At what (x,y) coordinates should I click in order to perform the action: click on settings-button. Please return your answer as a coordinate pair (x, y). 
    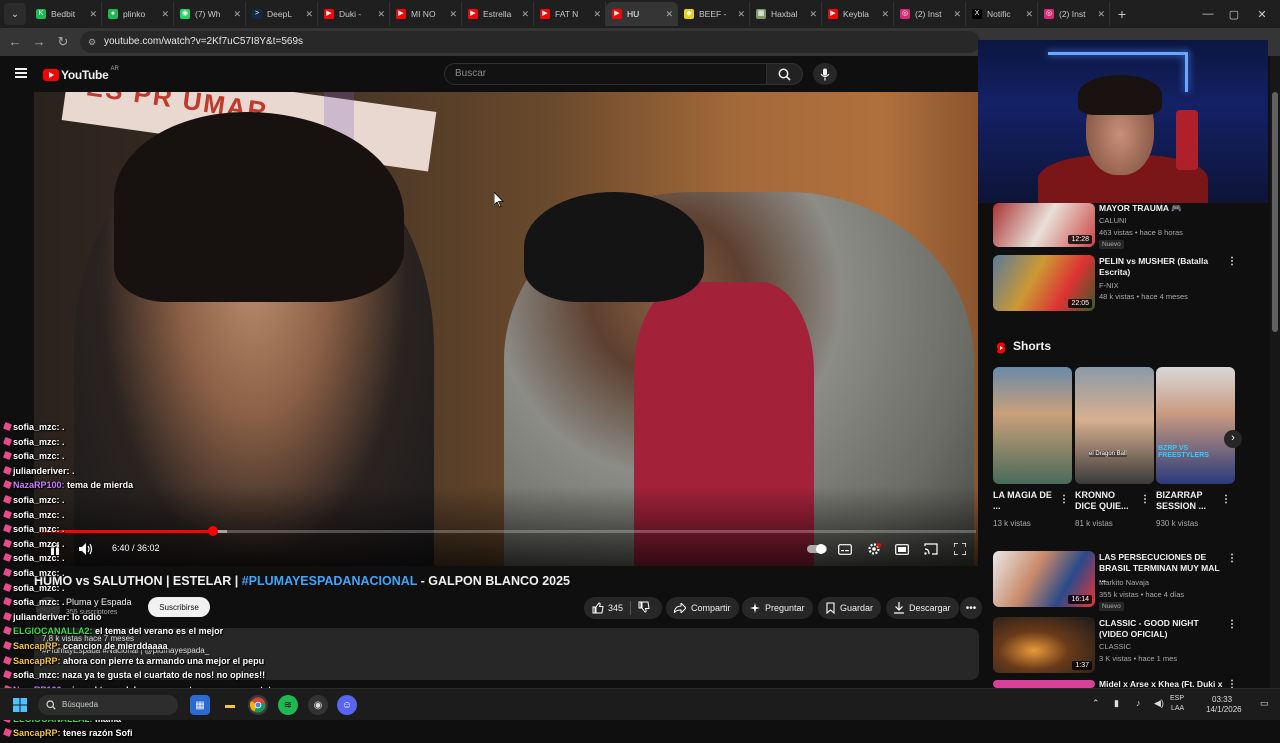
    Looking at the image, I should click on (874, 549).